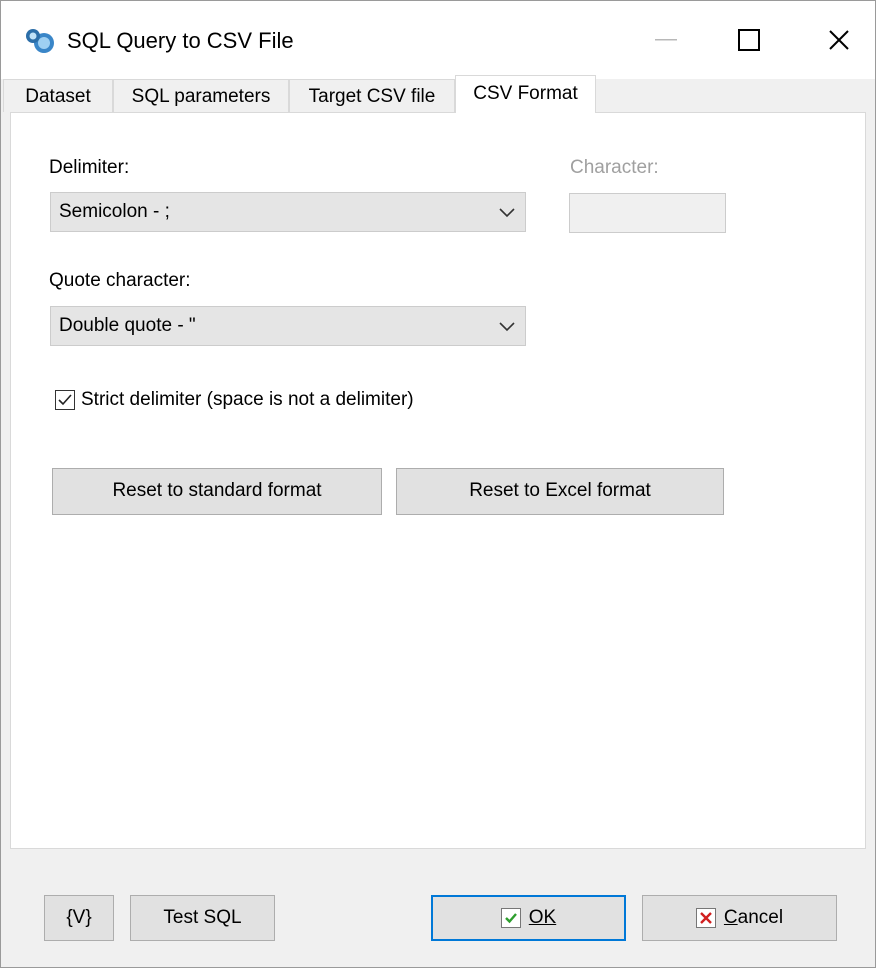 The image size is (876, 968). What do you see at coordinates (560, 491) in the screenshot?
I see `reset-excel-format-button: Reset to Excel format` at bounding box center [560, 491].